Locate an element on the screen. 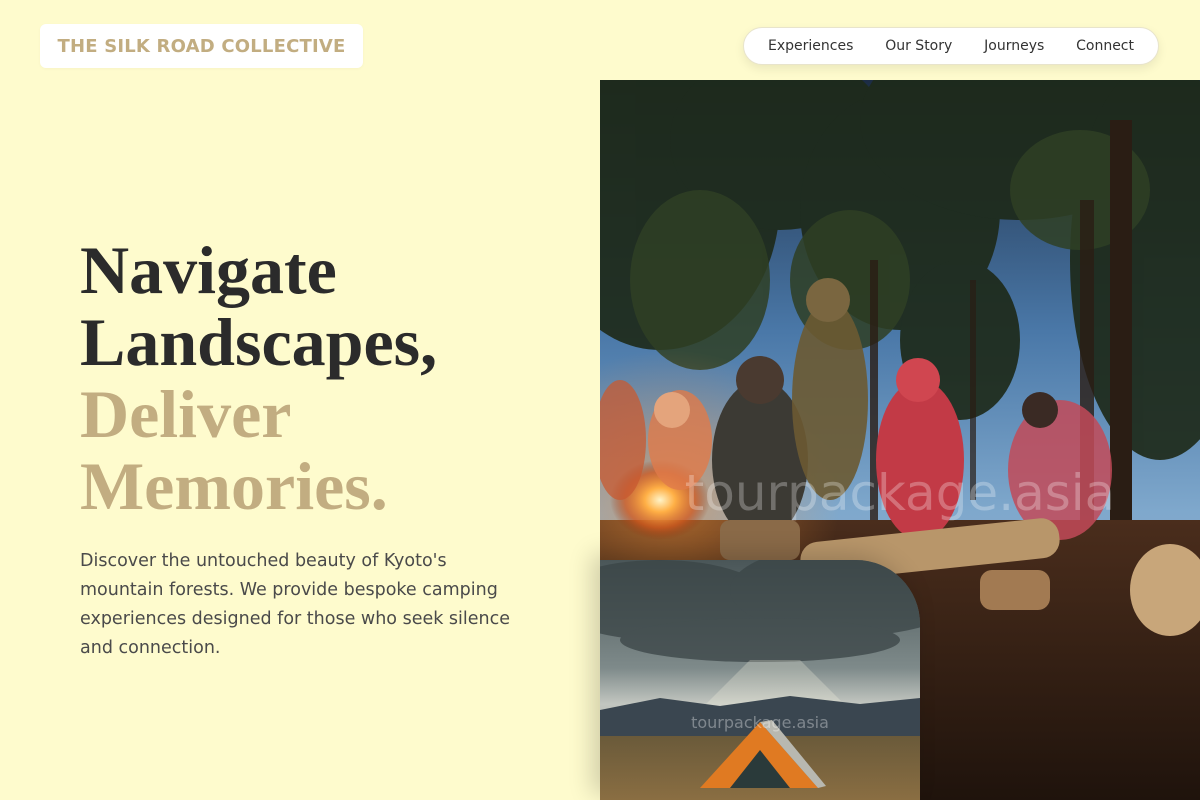 Image resolution: width=1200 pixels, height=800 pixels. brand-logo: THE SILK ROAD COLLECTIVE is located at coordinates (201, 46).